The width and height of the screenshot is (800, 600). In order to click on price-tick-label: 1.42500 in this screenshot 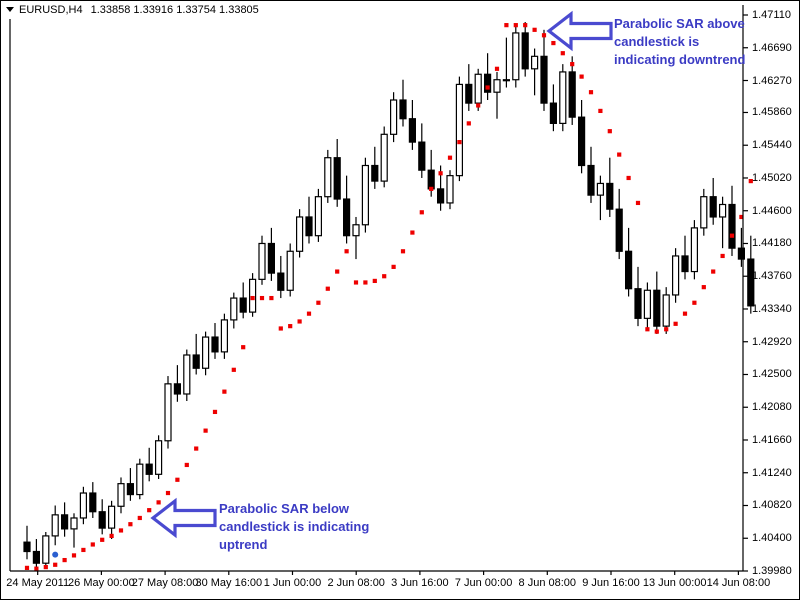, I will do `click(772, 374)`.